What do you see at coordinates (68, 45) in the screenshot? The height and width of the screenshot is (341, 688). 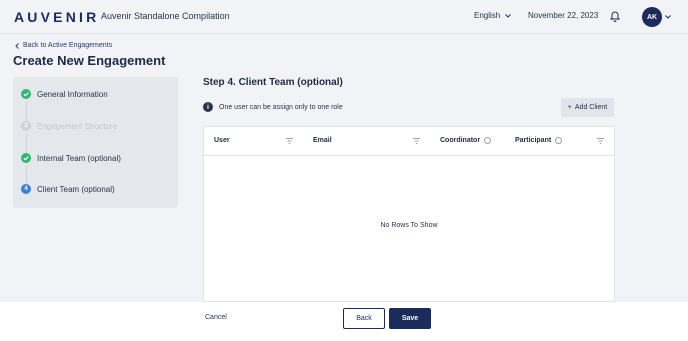 I see `back-link-label: Back to Active Engagements` at bounding box center [68, 45].